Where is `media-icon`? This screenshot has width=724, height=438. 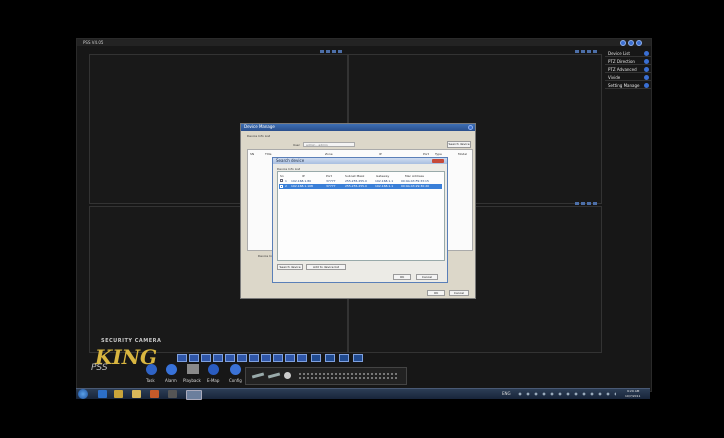
media-icon is located at coordinates (154, 394).